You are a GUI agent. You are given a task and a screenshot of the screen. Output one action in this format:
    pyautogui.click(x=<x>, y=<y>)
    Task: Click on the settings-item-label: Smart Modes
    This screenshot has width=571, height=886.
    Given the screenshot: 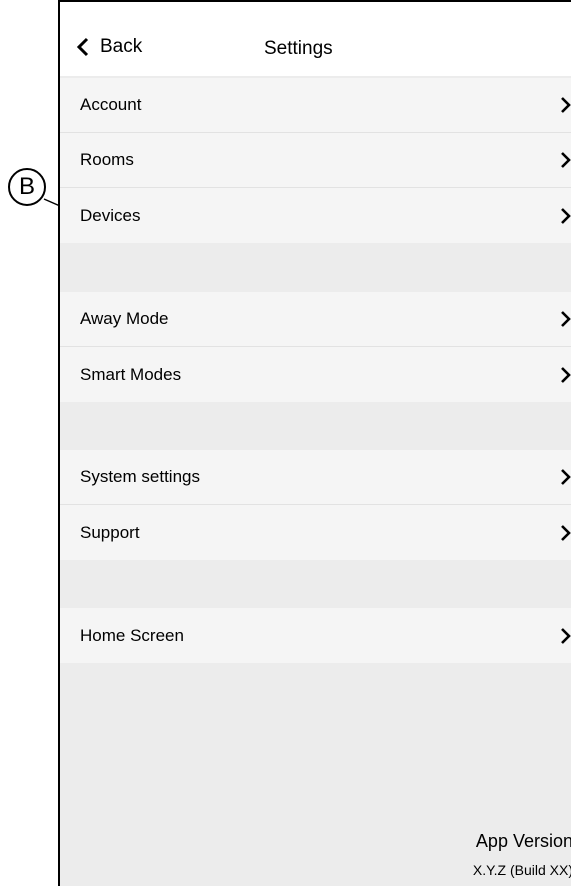 What is the action you would take?
    pyautogui.click(x=131, y=374)
    